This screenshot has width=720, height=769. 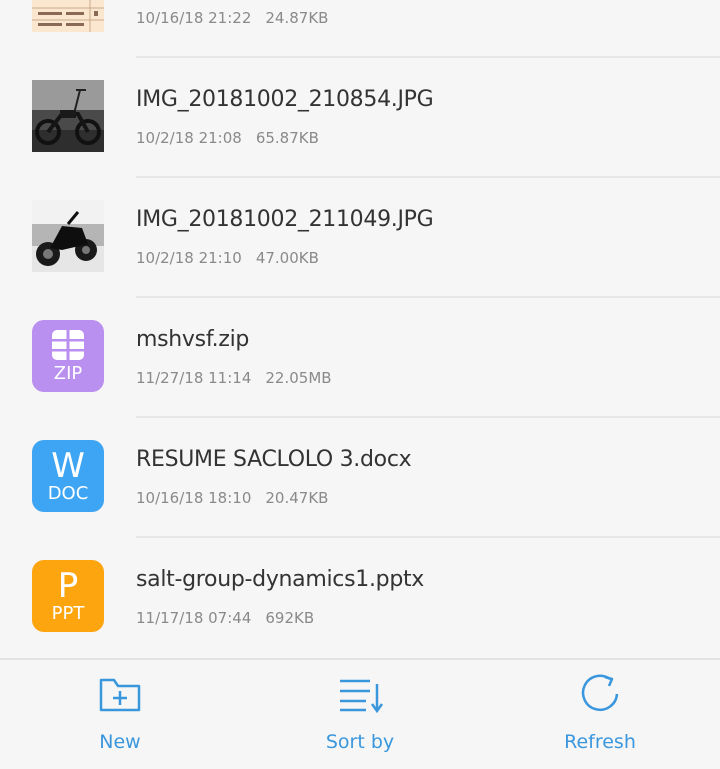 I want to click on file-type-label: ZIP, so click(x=68, y=373).